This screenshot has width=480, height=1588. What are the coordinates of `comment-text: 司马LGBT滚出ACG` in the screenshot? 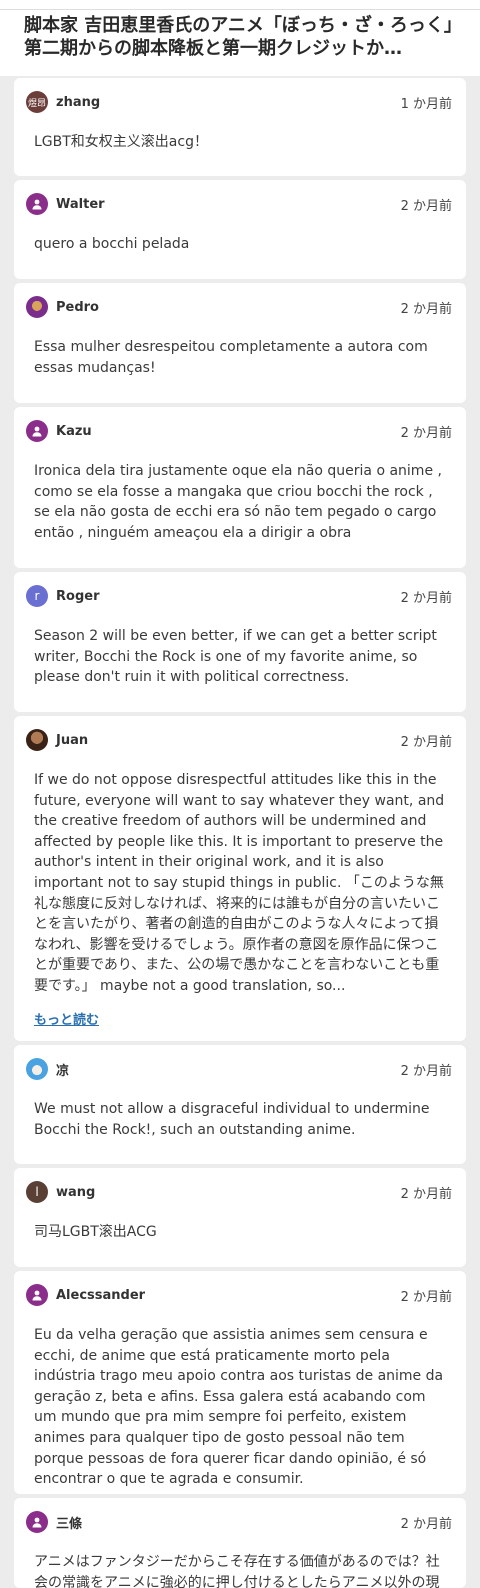 It's located at (95, 1232).